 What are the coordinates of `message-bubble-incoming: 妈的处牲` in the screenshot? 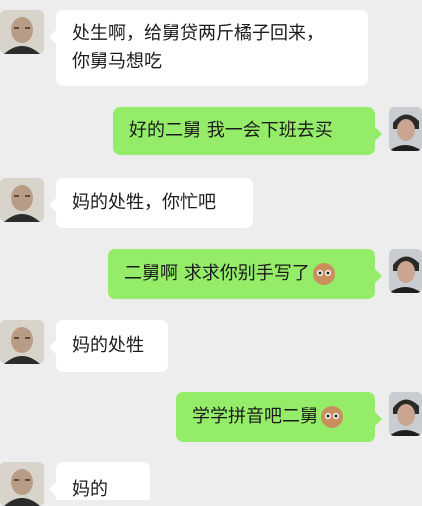 It's located at (108, 346).